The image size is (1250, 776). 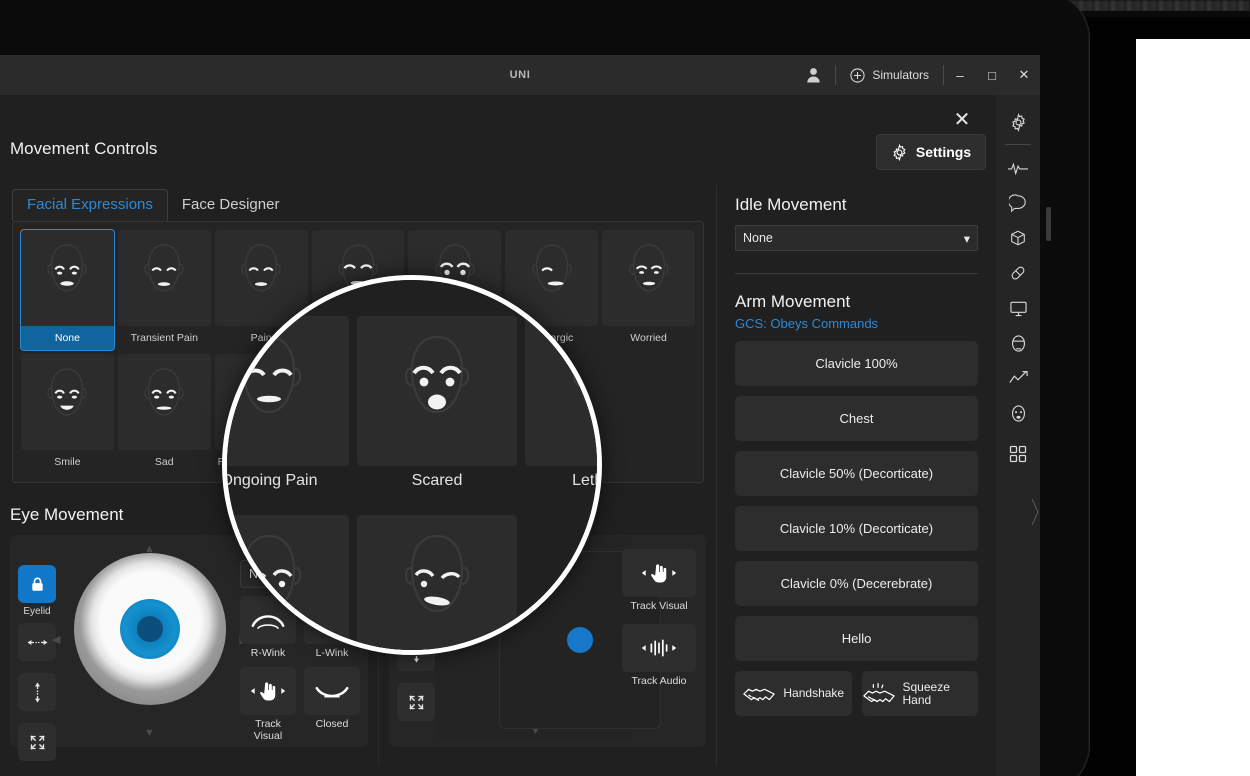 I want to click on gcs-status: GCS: Obeys Commands, so click(x=807, y=323).